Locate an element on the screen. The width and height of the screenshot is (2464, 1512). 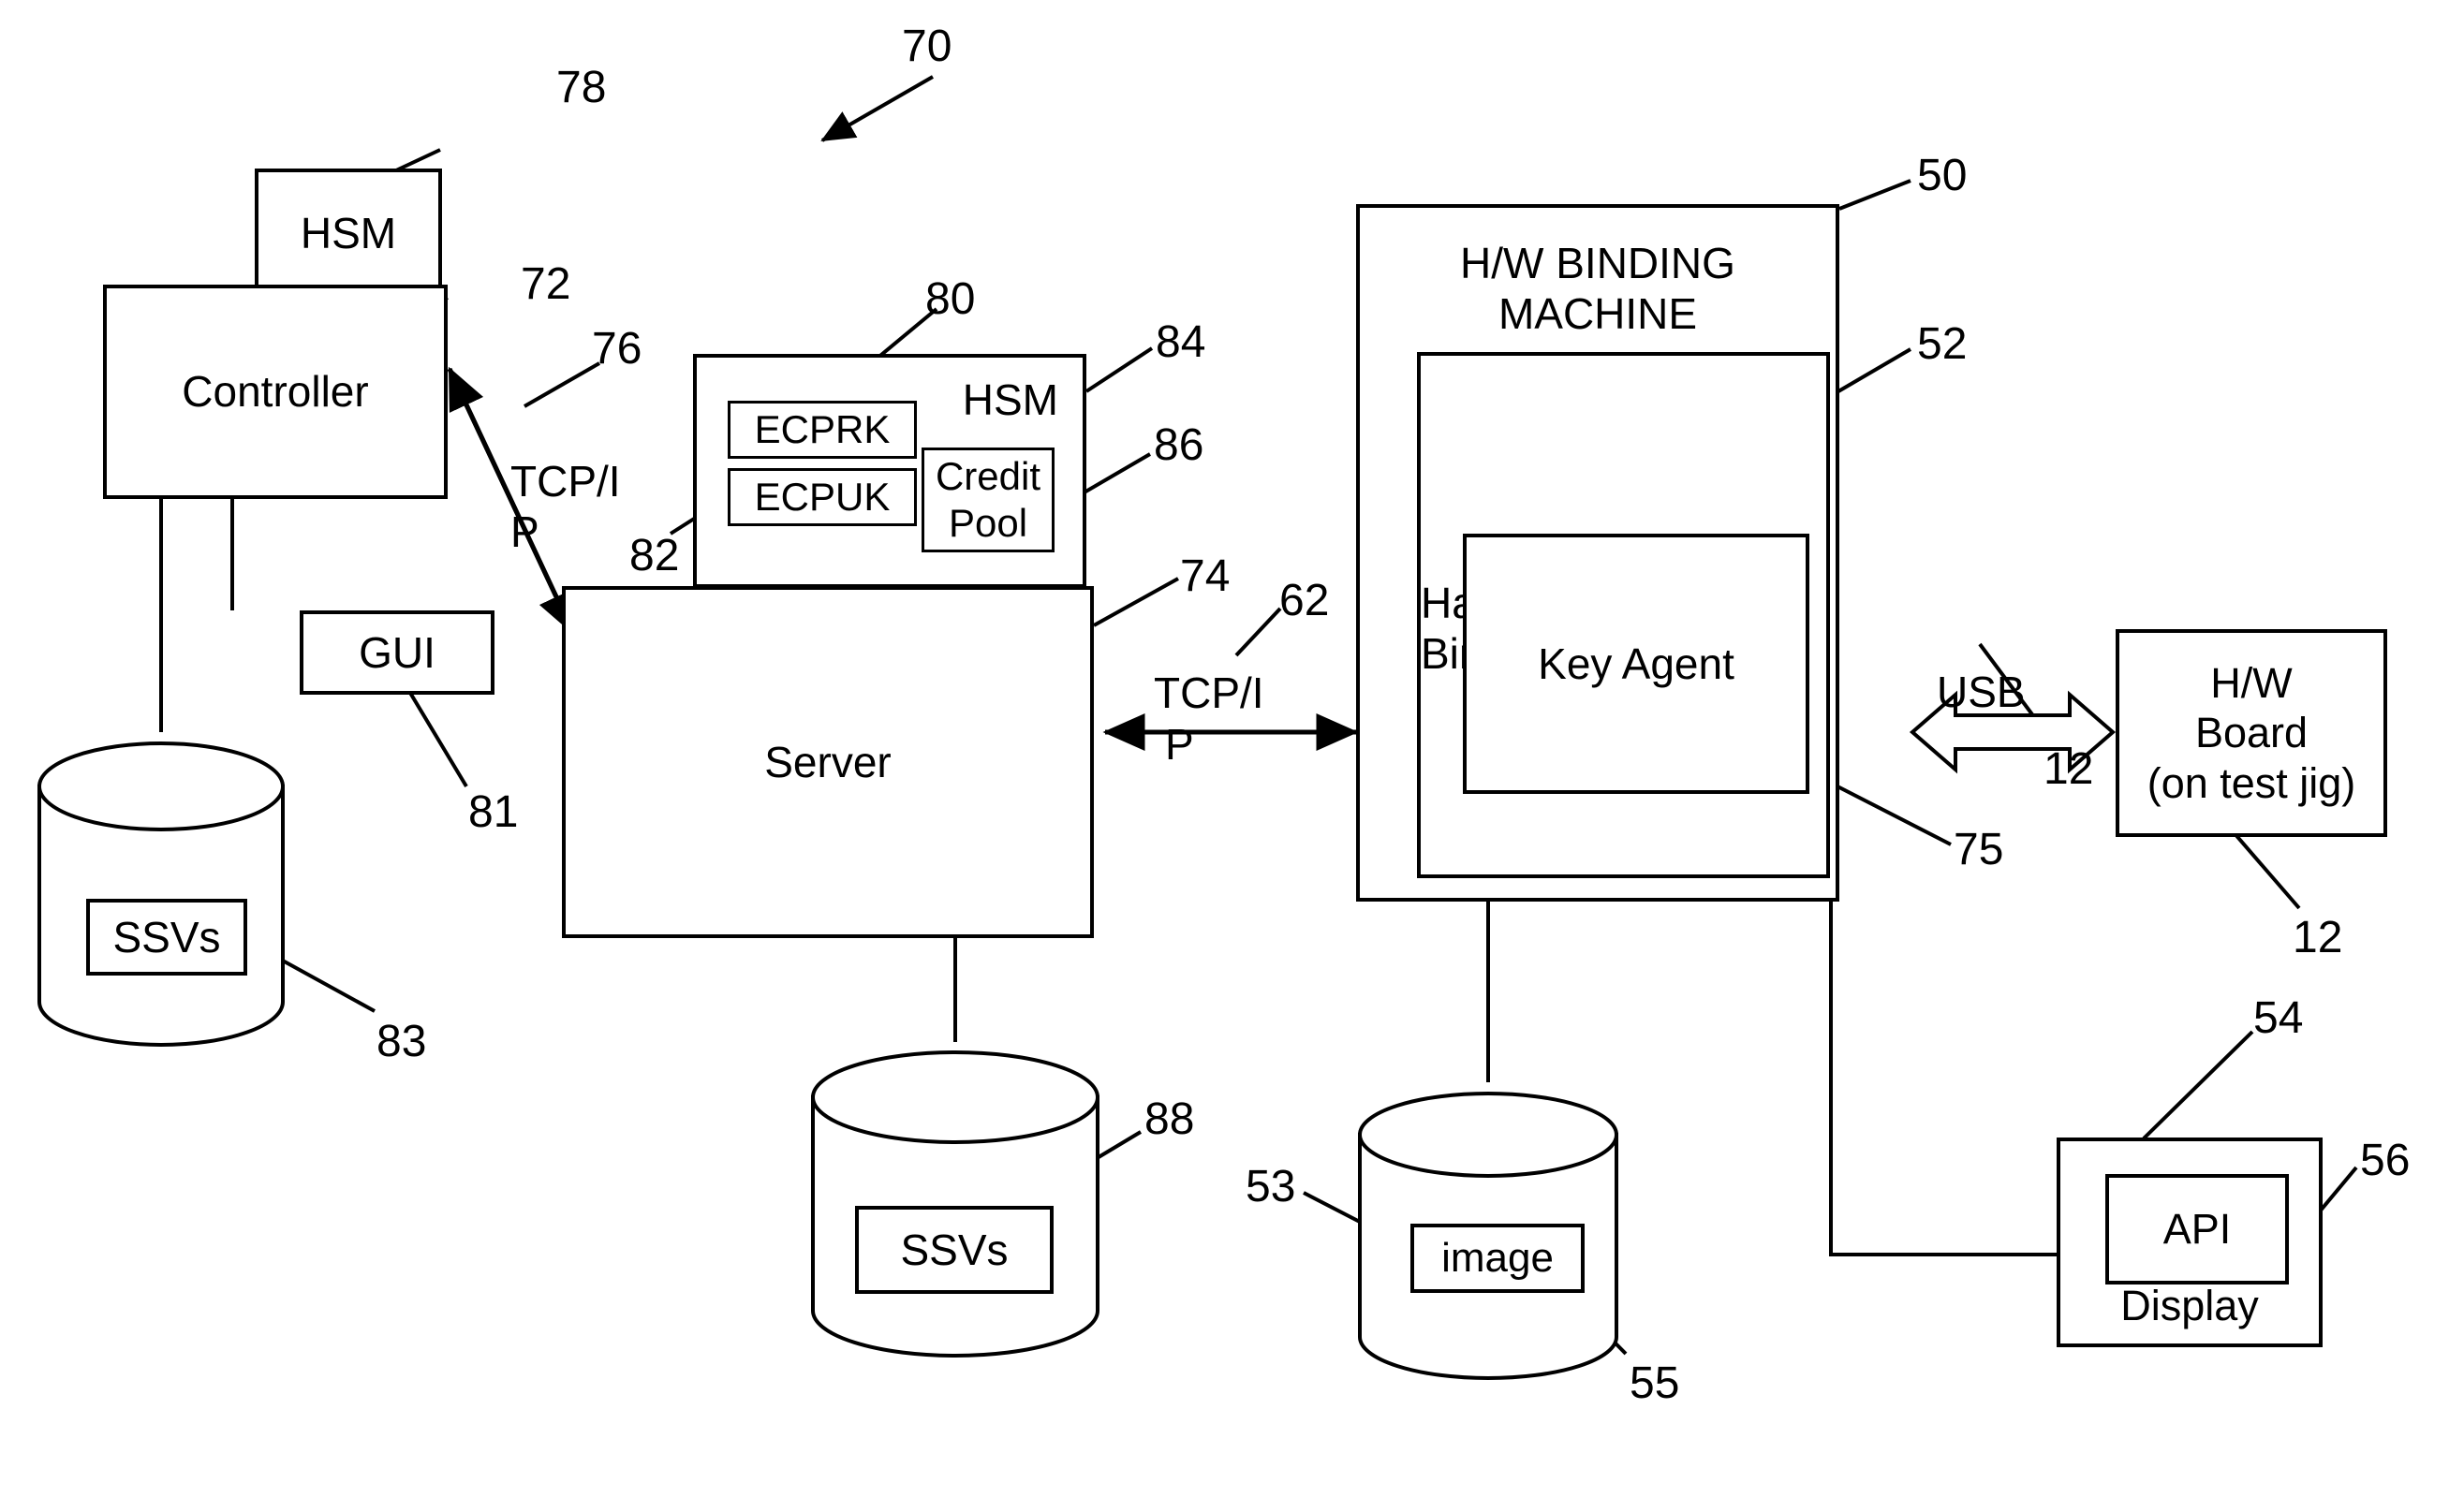
ssvs-center-label: SSVs is located at coordinates (954, 1250).